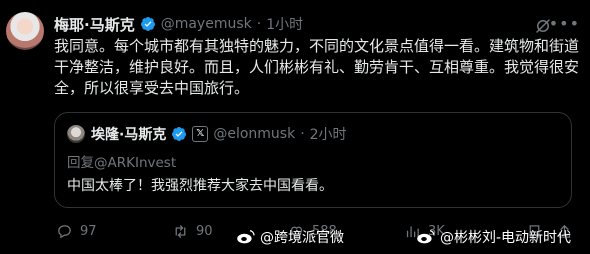 This screenshot has width=590, height=254. Describe the element at coordinates (121, 161) in the screenshot. I see `reply-to-label: 回复@ARKInvest` at that location.